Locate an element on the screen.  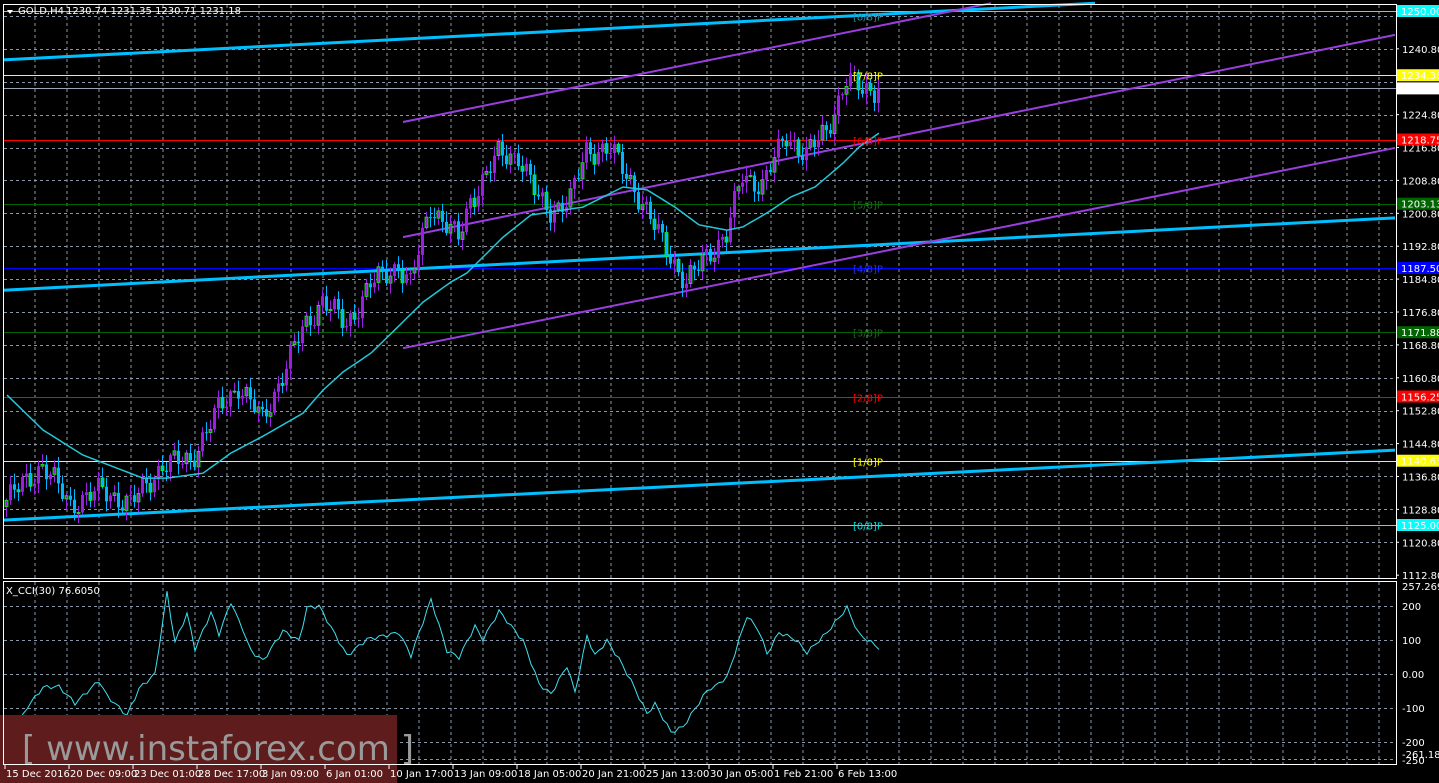
murrey-level-label: [2/8]P is located at coordinates (868, 399).